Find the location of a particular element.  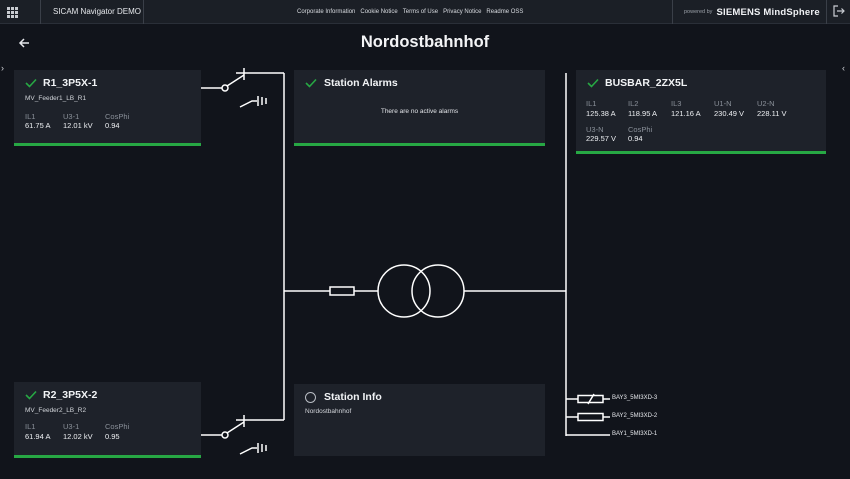

feeder2-name: R2_3P5X-2 is located at coordinates (70, 395).